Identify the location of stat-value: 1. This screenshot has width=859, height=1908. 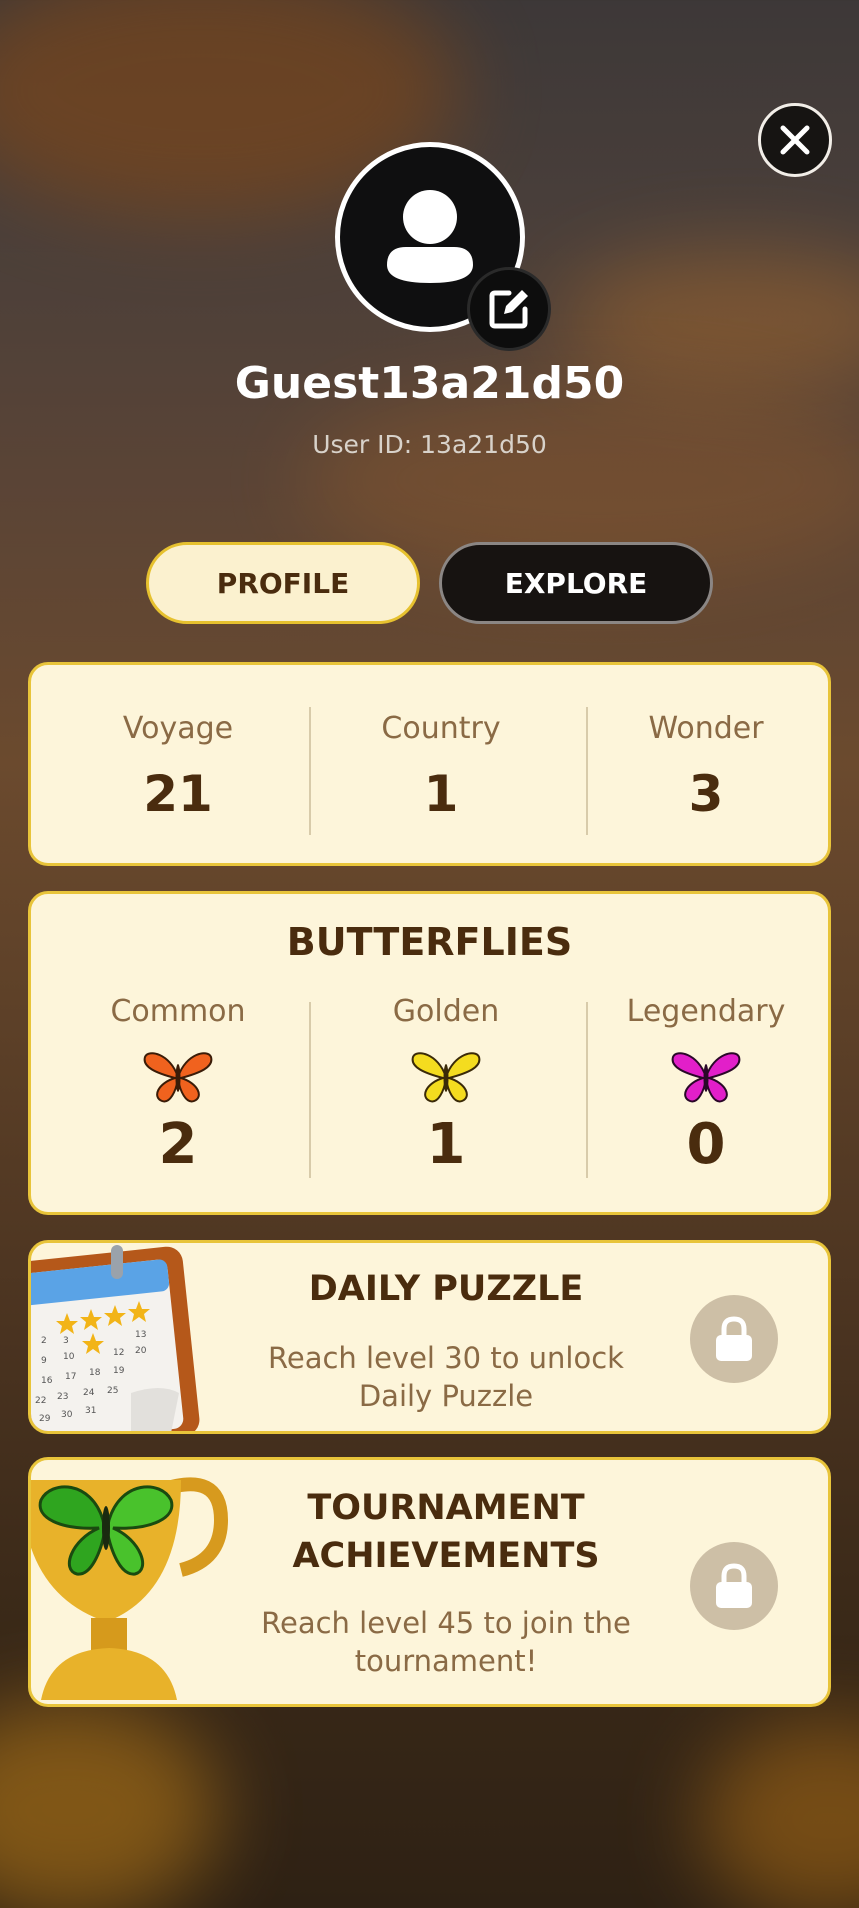
(441, 794).